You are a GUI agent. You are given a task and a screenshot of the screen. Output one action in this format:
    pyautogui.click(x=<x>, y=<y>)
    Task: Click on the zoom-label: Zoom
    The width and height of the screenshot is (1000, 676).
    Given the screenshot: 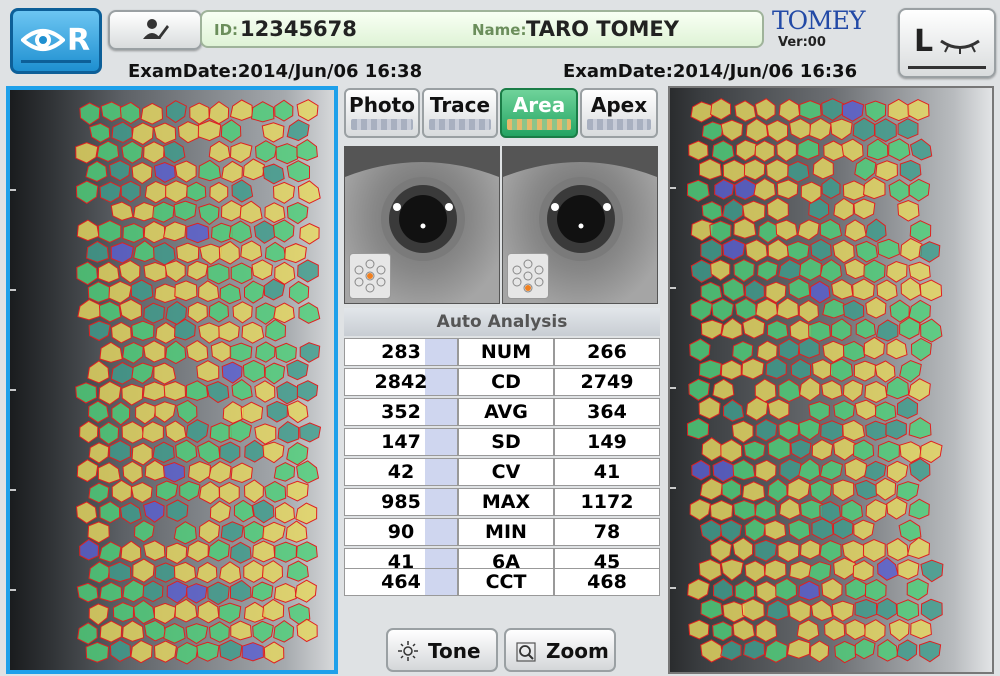 What is the action you would take?
    pyautogui.click(x=577, y=651)
    